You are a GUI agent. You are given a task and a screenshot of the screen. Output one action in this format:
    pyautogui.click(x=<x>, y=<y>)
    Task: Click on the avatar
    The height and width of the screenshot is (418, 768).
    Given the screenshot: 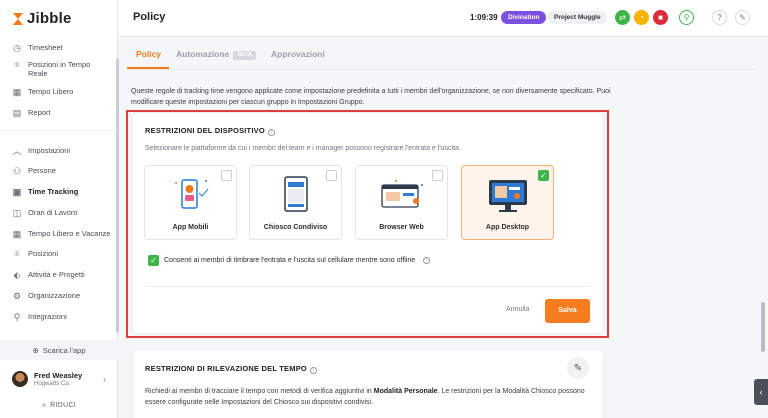 What is the action you would take?
    pyautogui.click(x=20, y=379)
    